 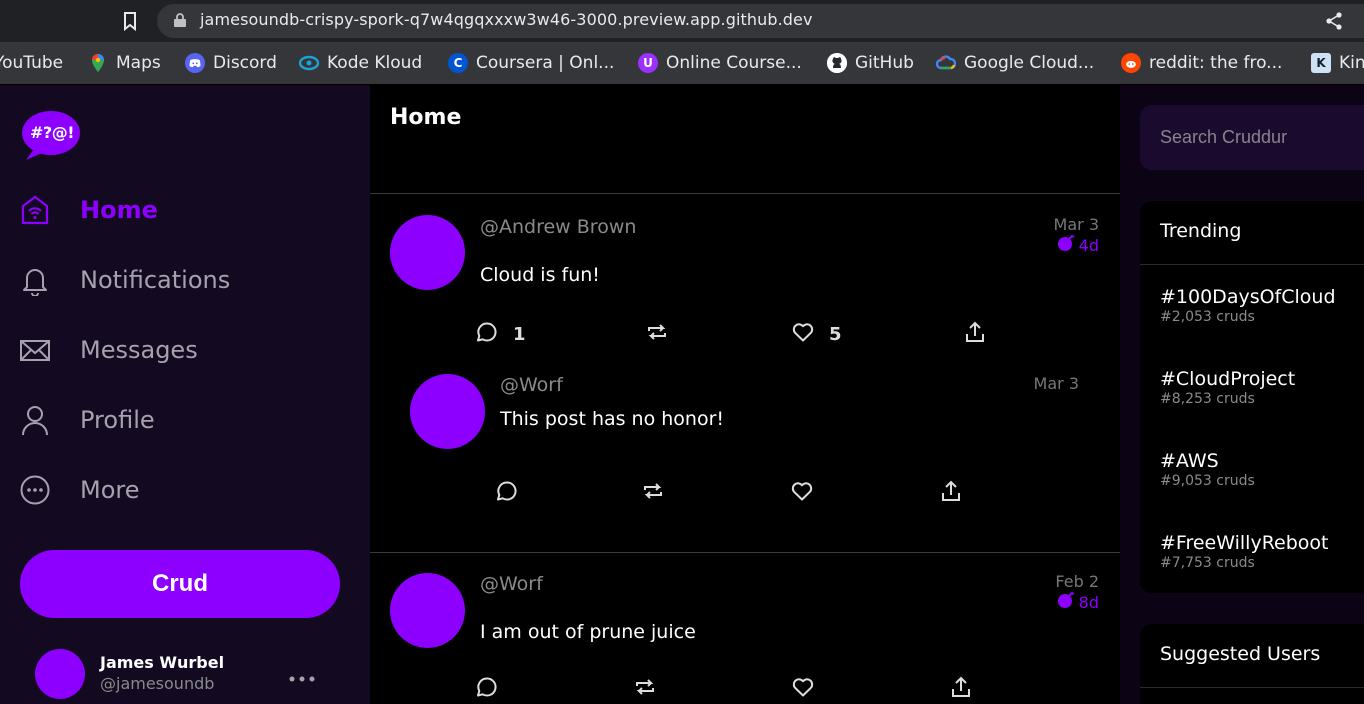 What do you see at coordinates (946, 63) in the screenshot?
I see `google-cloud-icon` at bounding box center [946, 63].